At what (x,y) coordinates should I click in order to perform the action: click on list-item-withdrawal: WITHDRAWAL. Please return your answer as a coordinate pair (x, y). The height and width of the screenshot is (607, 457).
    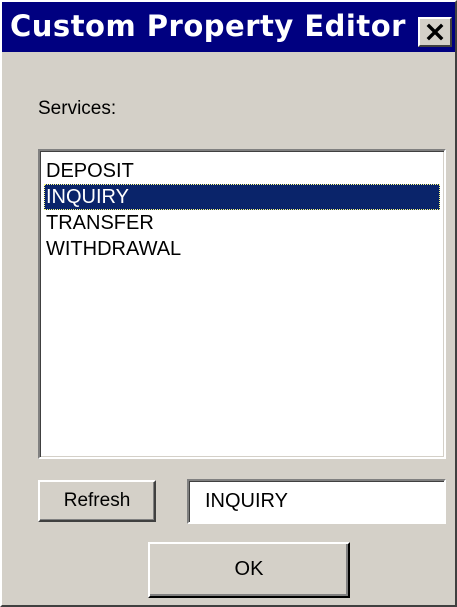
    Looking at the image, I should click on (242, 249).